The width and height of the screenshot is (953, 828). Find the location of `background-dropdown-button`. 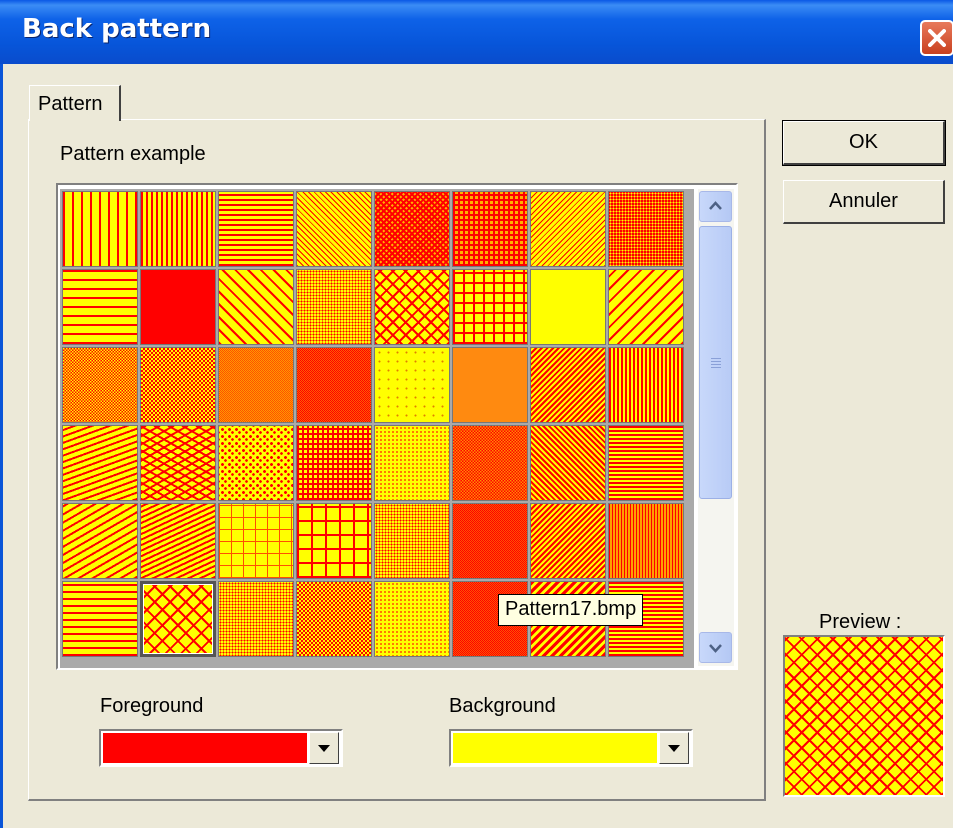

background-dropdown-button is located at coordinates (674, 748).